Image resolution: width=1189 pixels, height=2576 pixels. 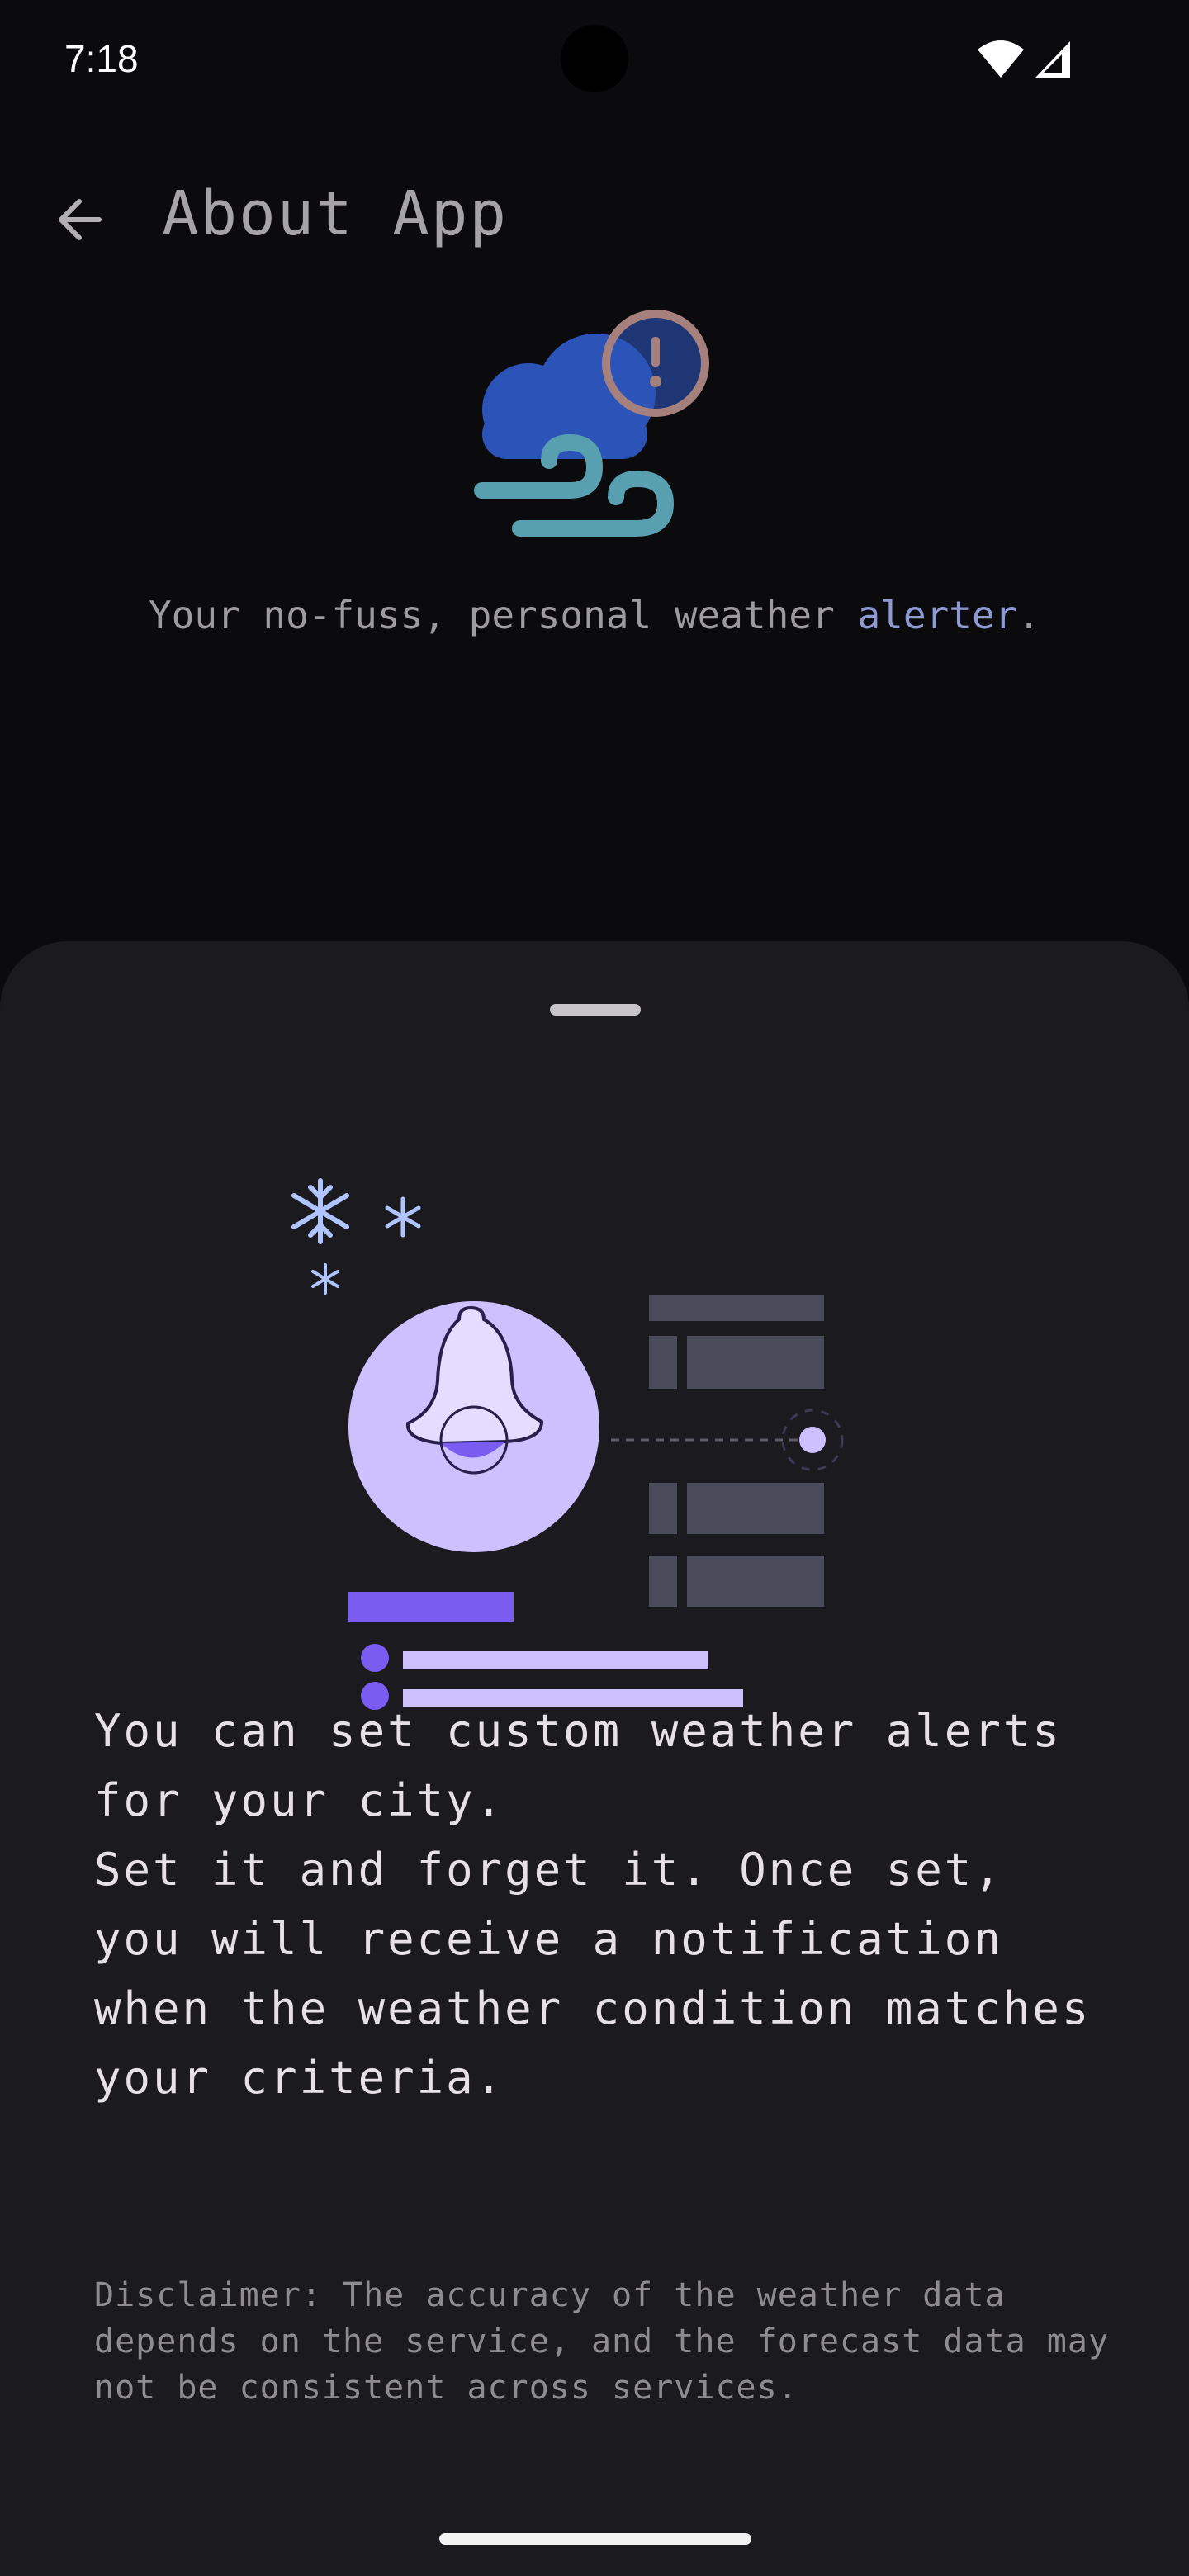 I want to click on status-bar: 7:18, so click(x=594, y=62).